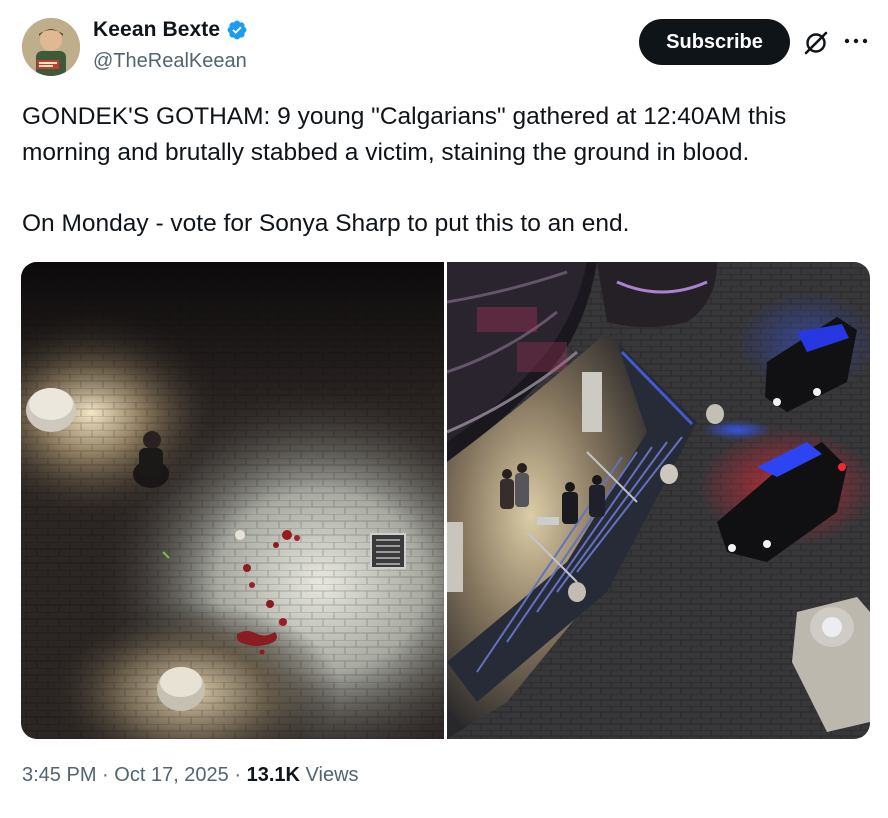  I want to click on tweet-metadata: 3:45 PM · Oct 17, 2025 · 13.1K Views, so click(190, 775).